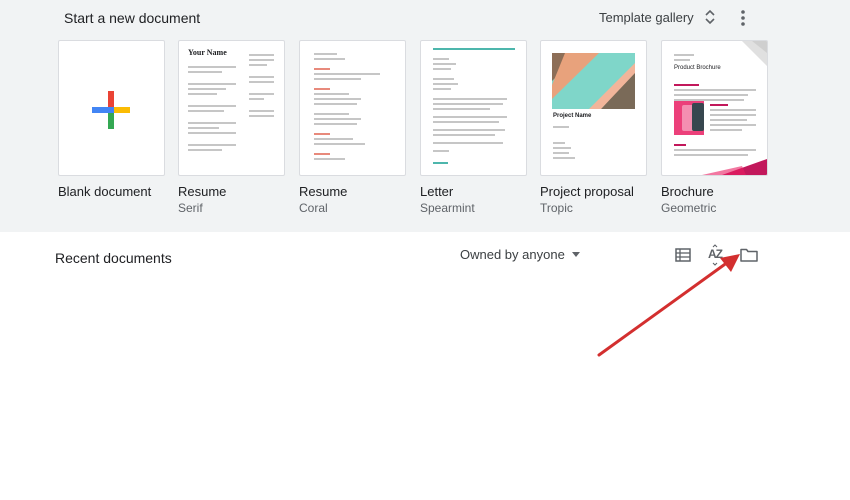 This screenshot has width=850, height=500. I want to click on template-thumbnail: Product Brochure, so click(714, 108).